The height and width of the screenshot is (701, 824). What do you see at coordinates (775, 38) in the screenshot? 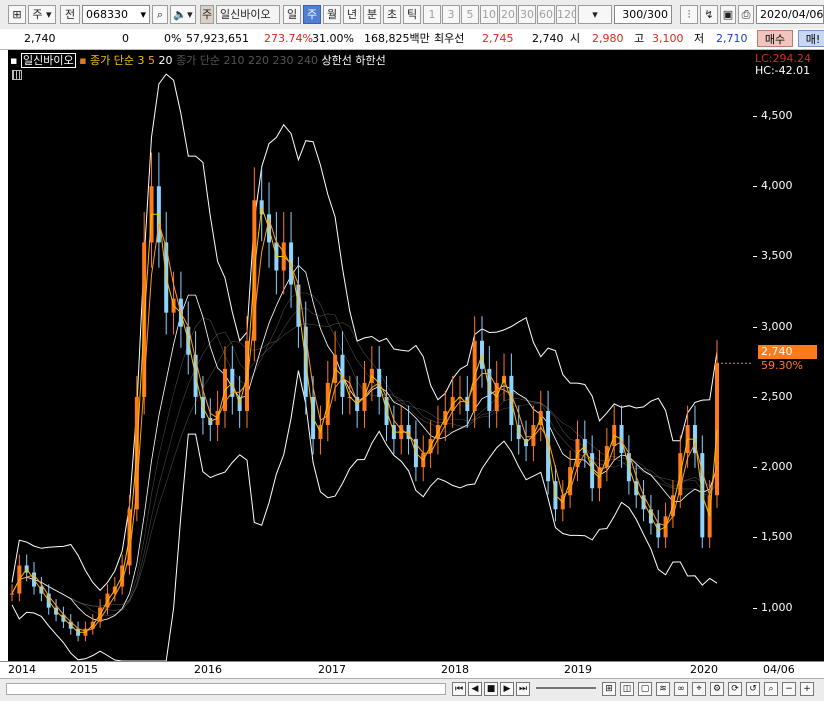
I see `buy-button: 매수` at bounding box center [775, 38].